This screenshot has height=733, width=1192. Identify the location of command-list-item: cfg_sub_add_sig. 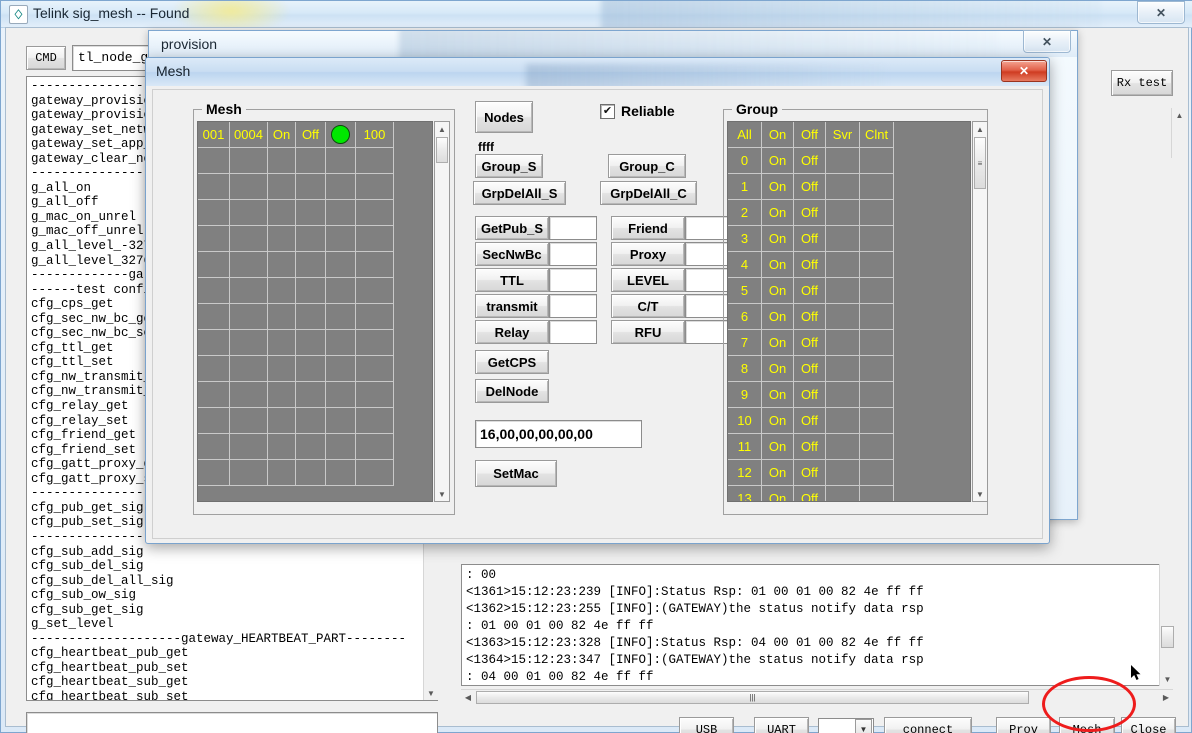
(234, 552).